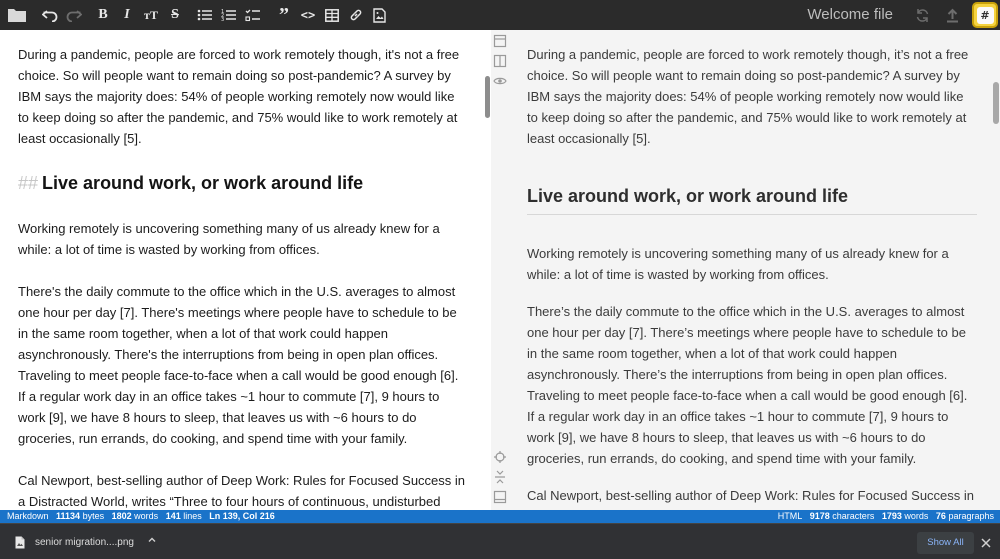 The height and width of the screenshot is (559, 1000). Describe the element at coordinates (500, 497) in the screenshot. I see `toggle-statusbar-icon` at that location.